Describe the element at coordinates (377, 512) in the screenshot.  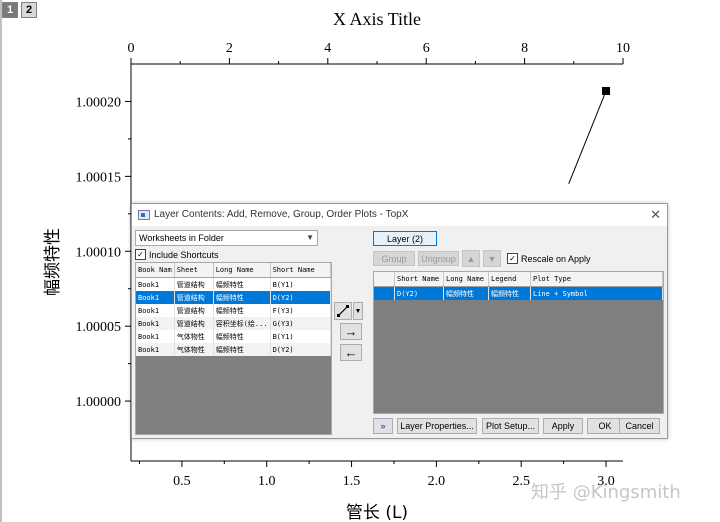
I see `bottom-axis-title: 管长 (L)` at that location.